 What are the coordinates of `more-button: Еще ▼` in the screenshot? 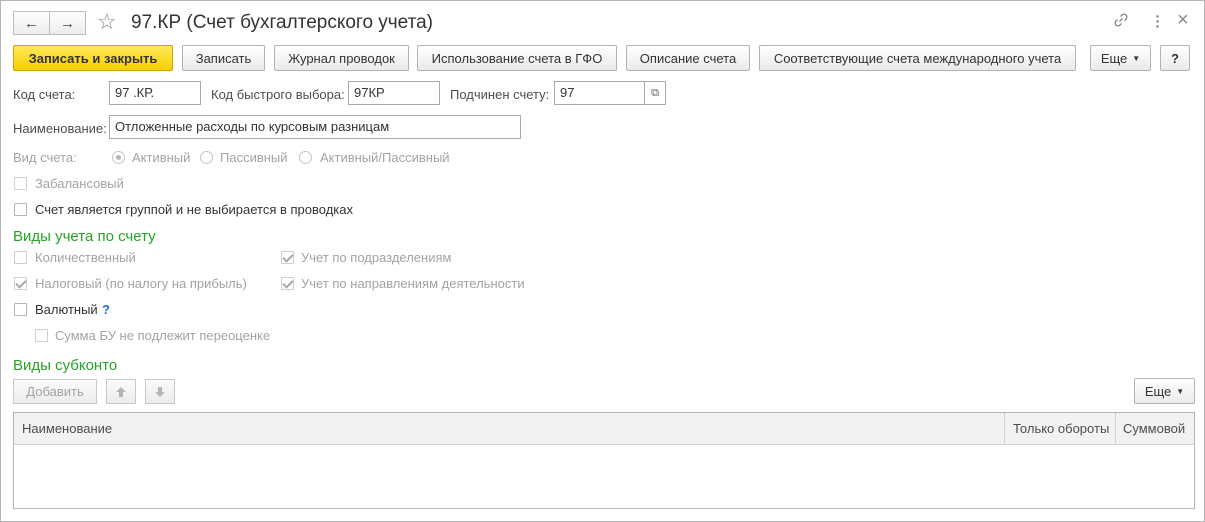 It's located at (1120, 58).